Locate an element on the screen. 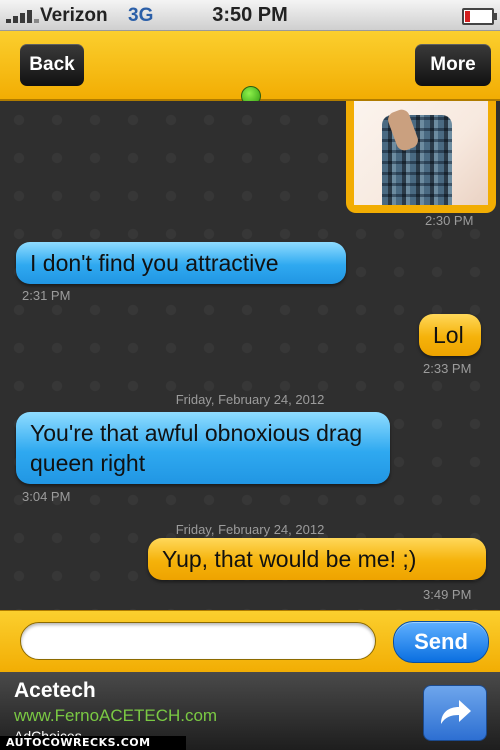 The width and height of the screenshot is (500, 750). back-button: Back is located at coordinates (52, 65).